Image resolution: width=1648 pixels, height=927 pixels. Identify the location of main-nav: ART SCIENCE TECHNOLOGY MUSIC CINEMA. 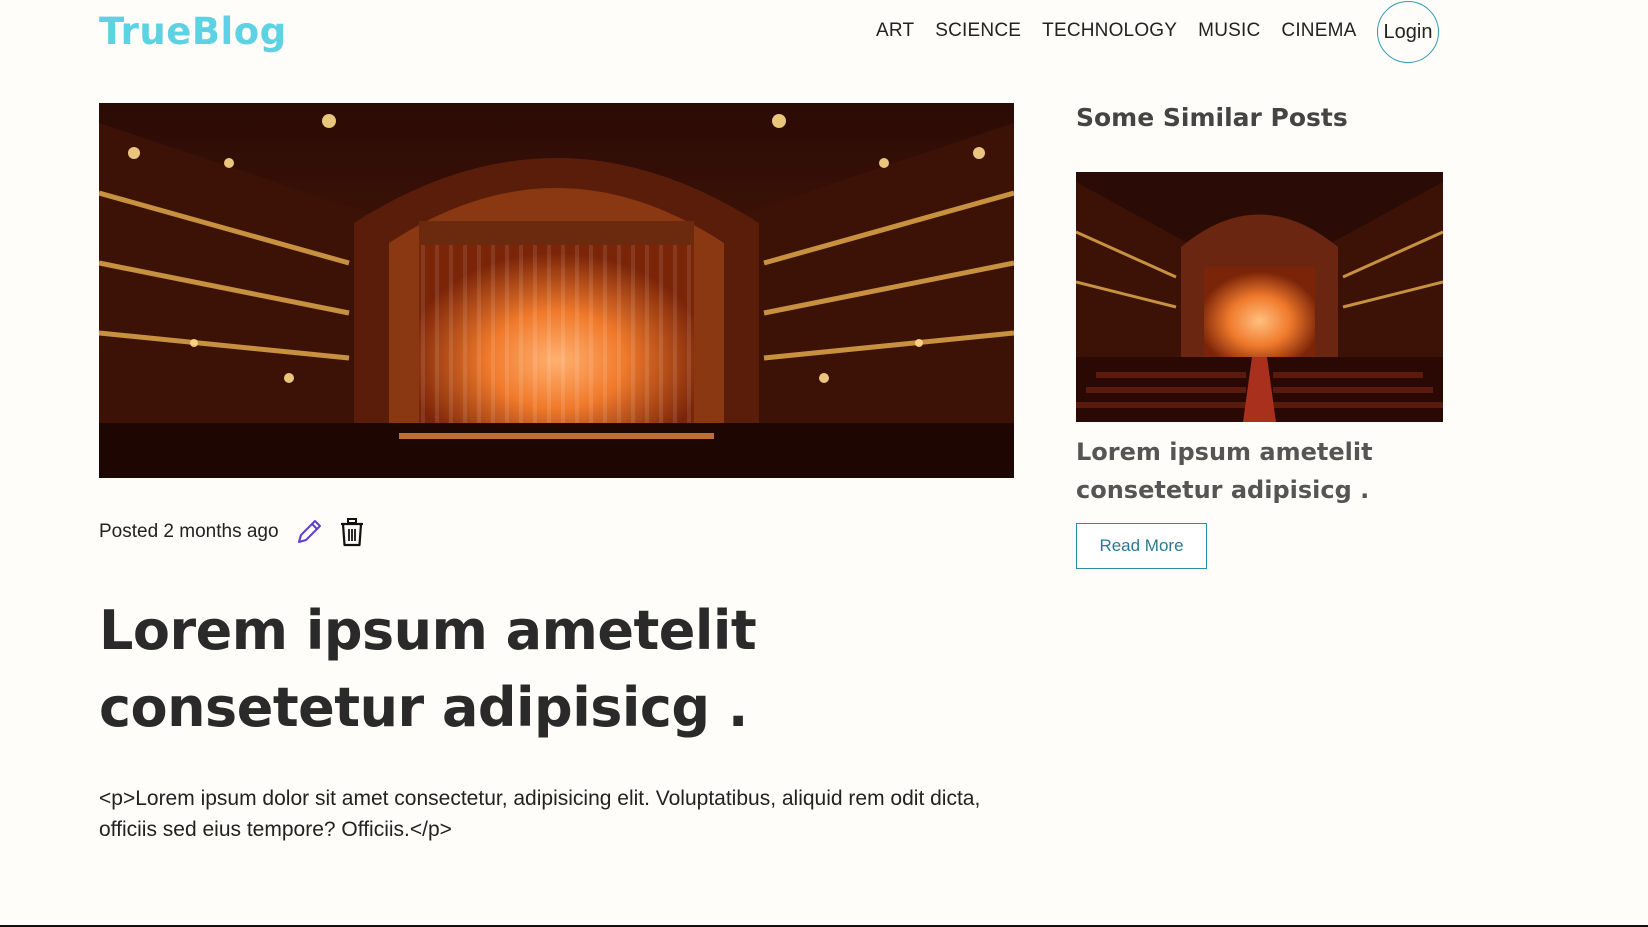
(1127, 31).